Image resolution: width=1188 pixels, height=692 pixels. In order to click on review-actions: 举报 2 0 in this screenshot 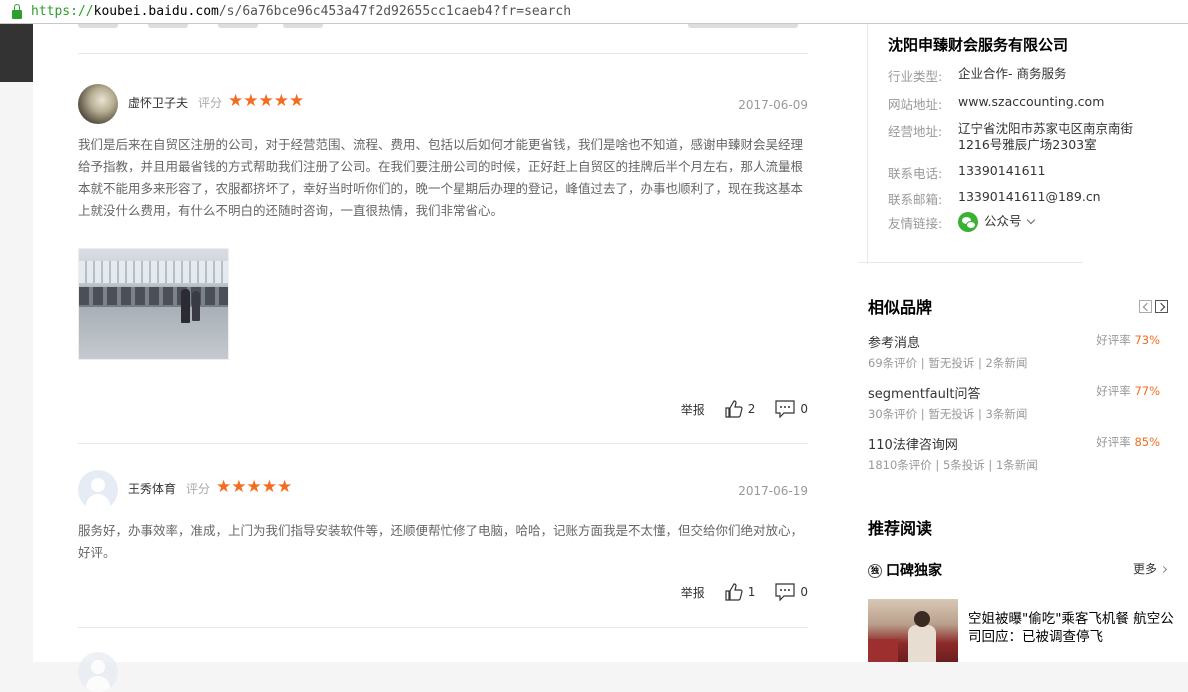, I will do `click(744, 409)`.